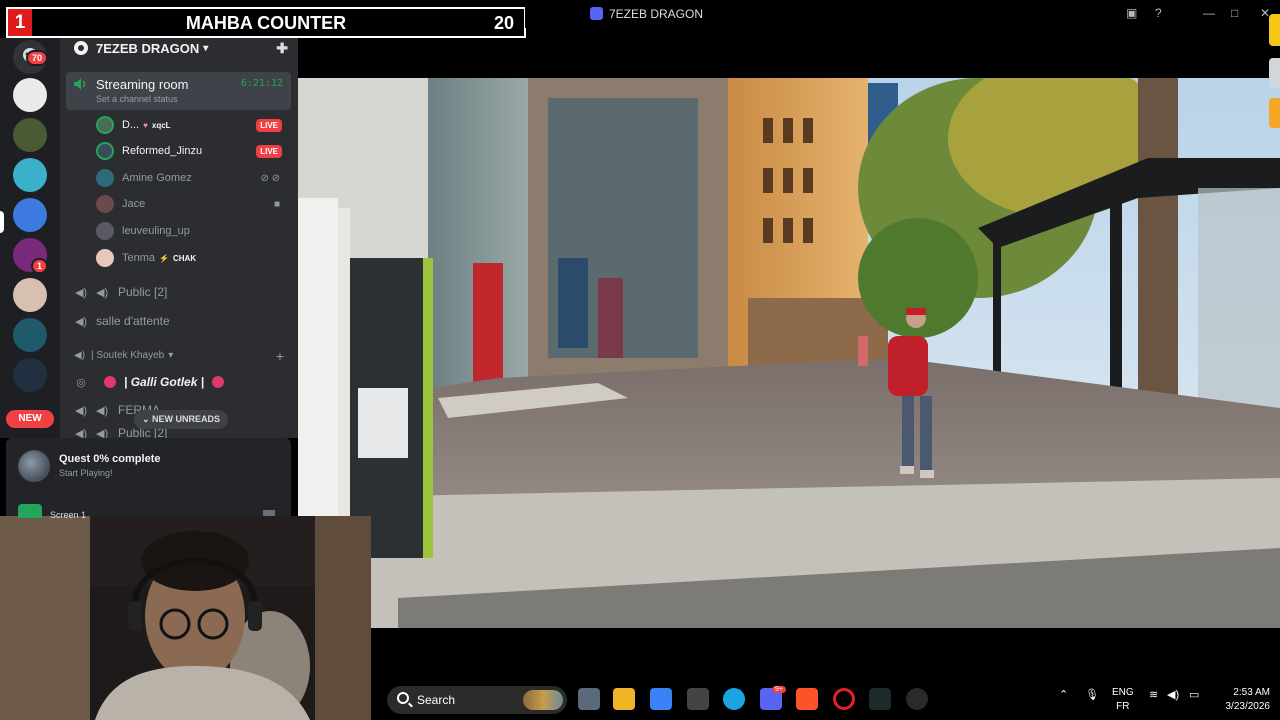 The image size is (1280, 720). Describe the element at coordinates (148, 466) in the screenshot. I see `quest-panel: Quest 0% complete Start Playing!` at that location.